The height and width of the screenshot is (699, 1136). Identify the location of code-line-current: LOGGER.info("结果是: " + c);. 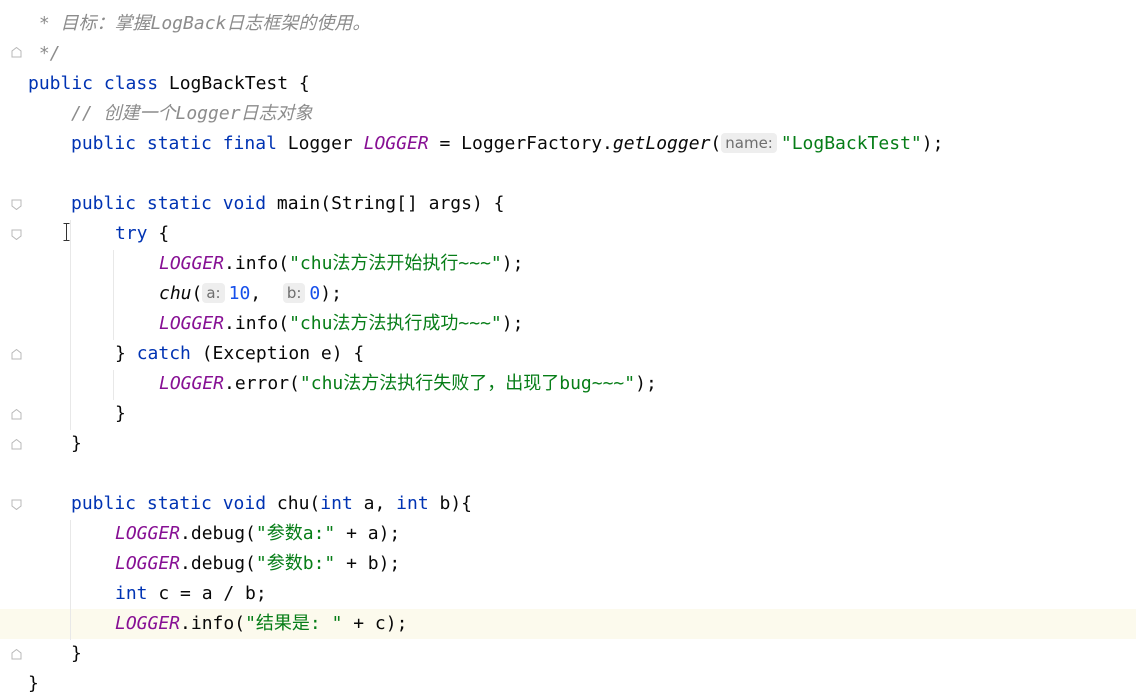
(261, 624).